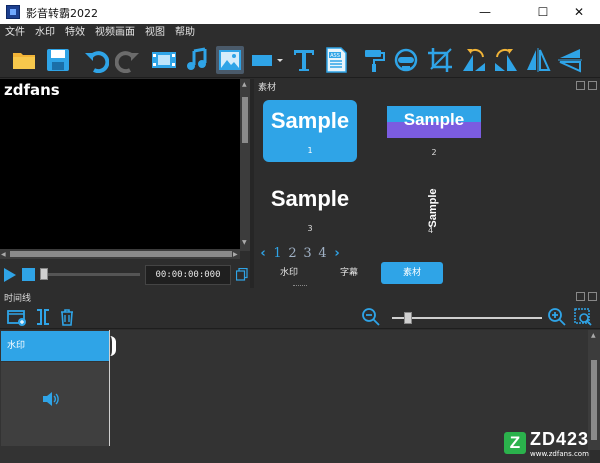  I want to click on scroll-up-icon: ▲, so click(244, 84).